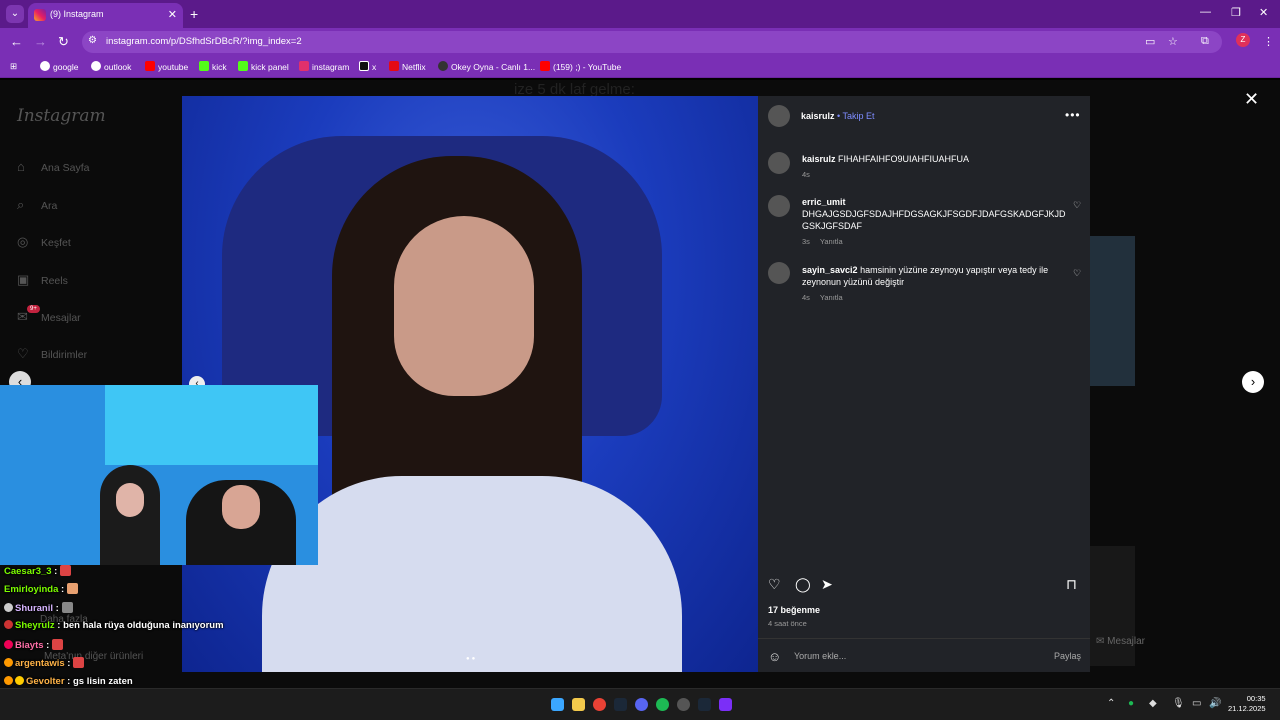 This screenshot has width=1280, height=720. What do you see at coordinates (1263, 12) in the screenshot?
I see `window-close-button: ✕` at bounding box center [1263, 12].